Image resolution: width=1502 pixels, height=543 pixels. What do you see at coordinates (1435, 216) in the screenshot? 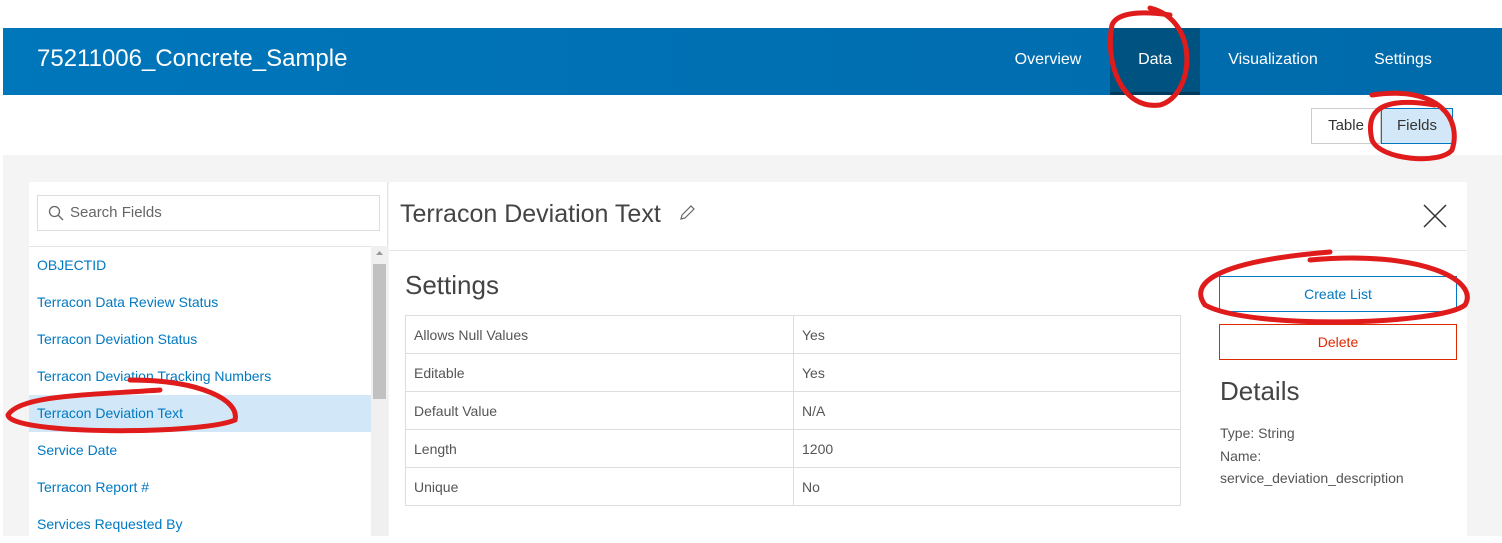
I see `close-icon` at bounding box center [1435, 216].